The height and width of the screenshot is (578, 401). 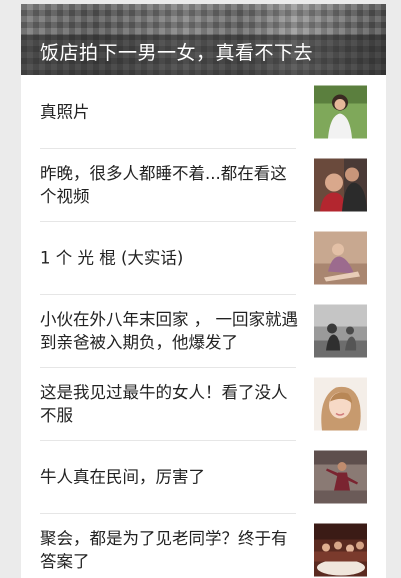 I want to click on article-title: 真照片, so click(x=65, y=111).